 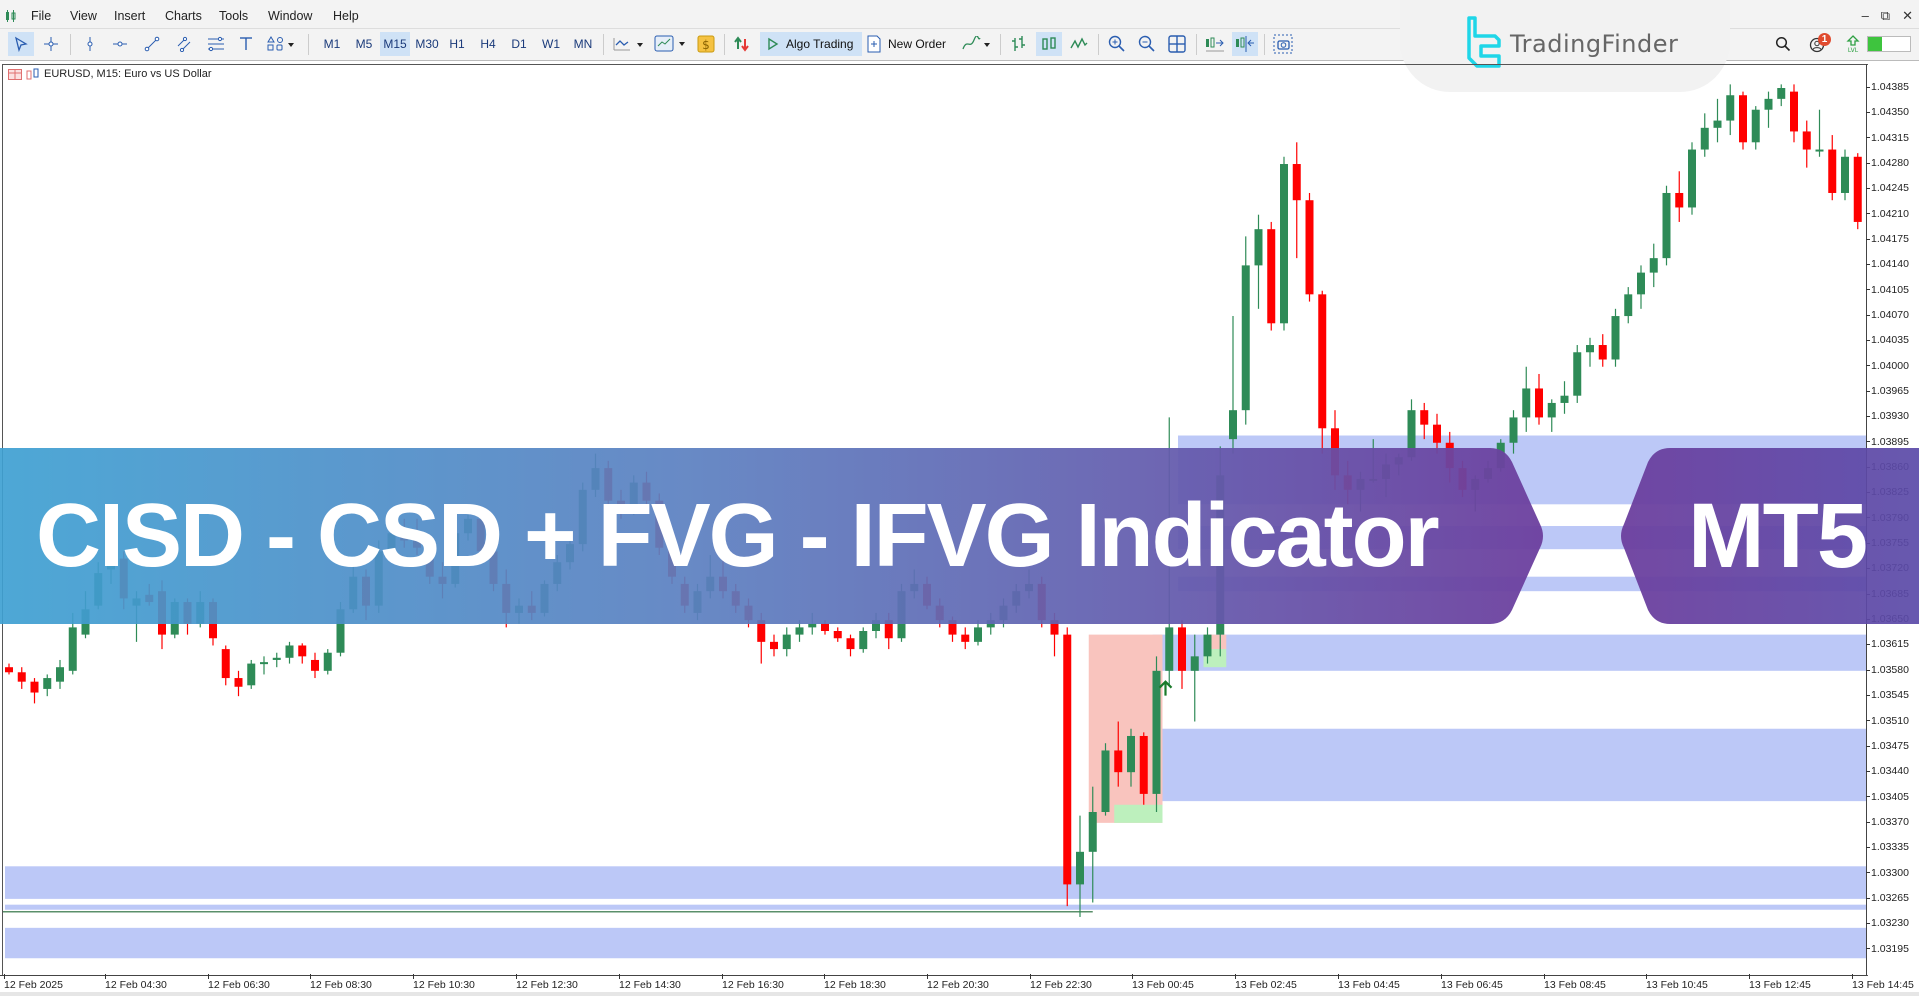 What do you see at coordinates (1887, 264) in the screenshot?
I see `price-tick-label: 1.04140` at bounding box center [1887, 264].